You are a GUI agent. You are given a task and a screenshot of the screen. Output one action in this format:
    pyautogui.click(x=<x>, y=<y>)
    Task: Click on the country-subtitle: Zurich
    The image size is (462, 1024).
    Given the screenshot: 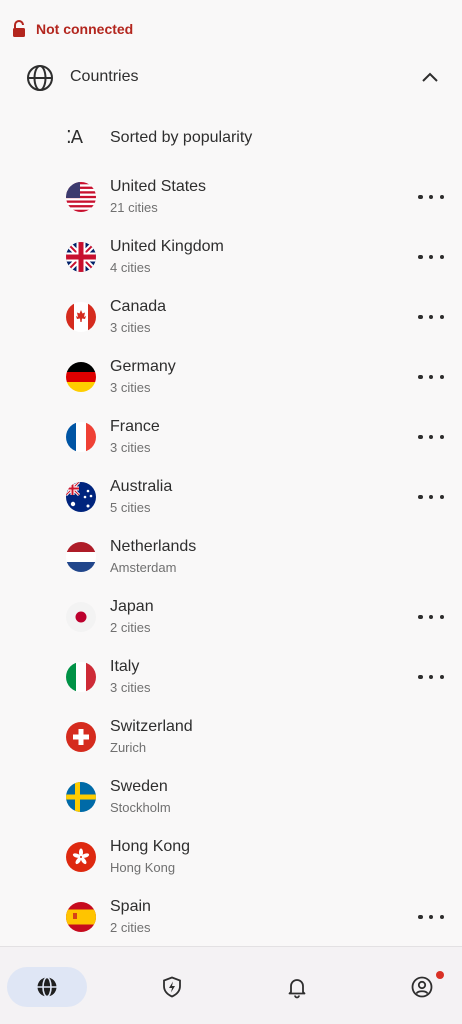 What is the action you would take?
    pyautogui.click(x=128, y=747)
    